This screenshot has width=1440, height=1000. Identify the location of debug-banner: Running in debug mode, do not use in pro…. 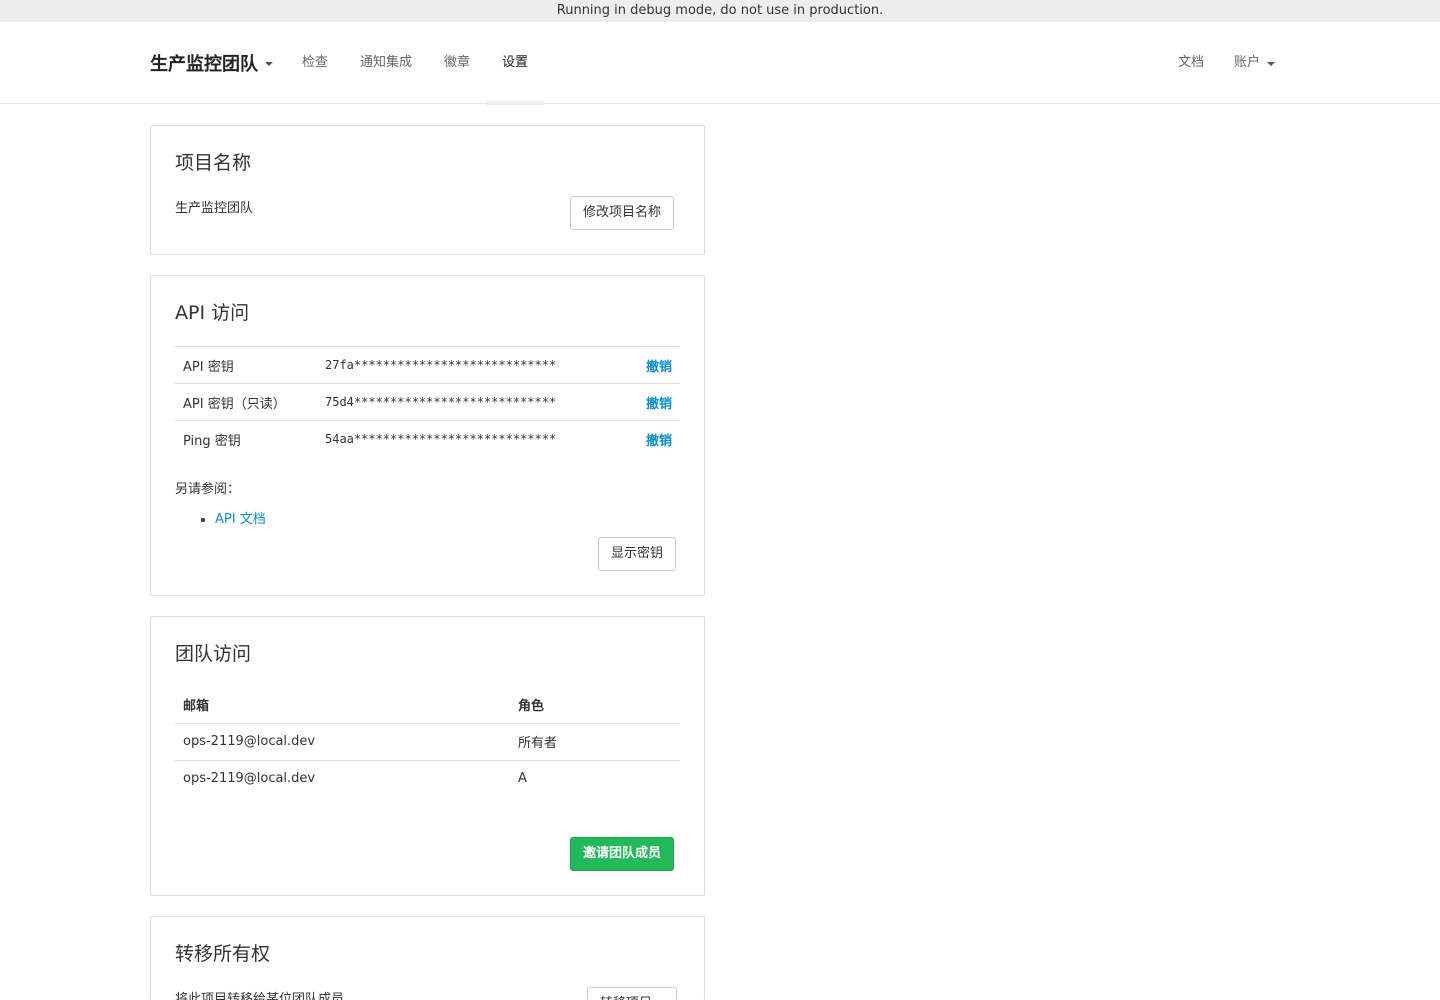
(720, 11).